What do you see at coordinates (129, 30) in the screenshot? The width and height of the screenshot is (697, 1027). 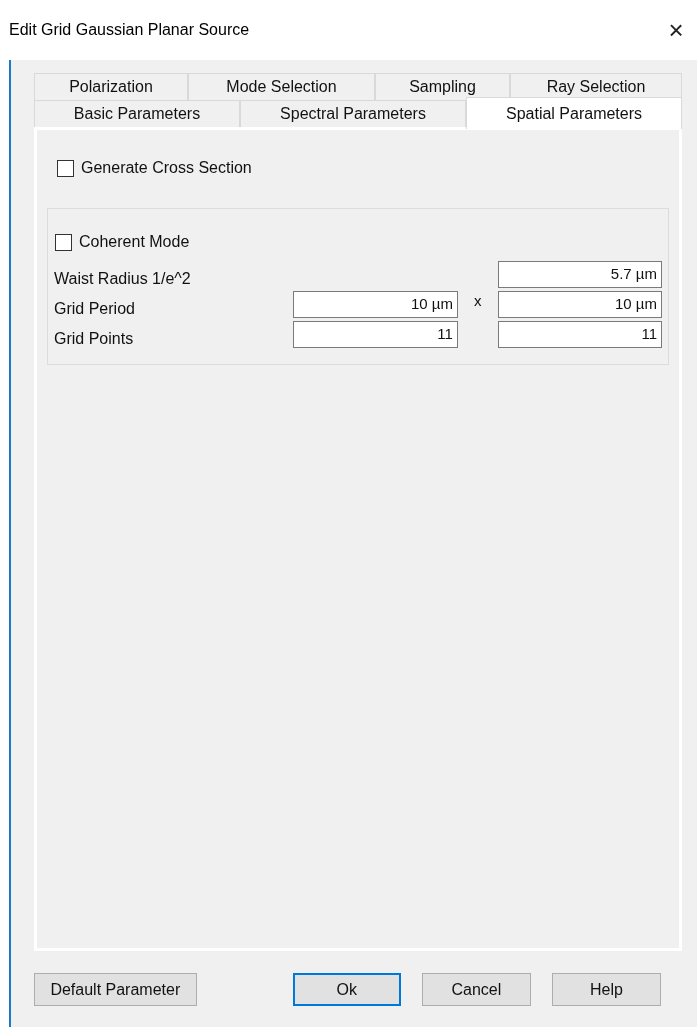 I see `window-title: Edit Grid Gaussian Planar Source` at bounding box center [129, 30].